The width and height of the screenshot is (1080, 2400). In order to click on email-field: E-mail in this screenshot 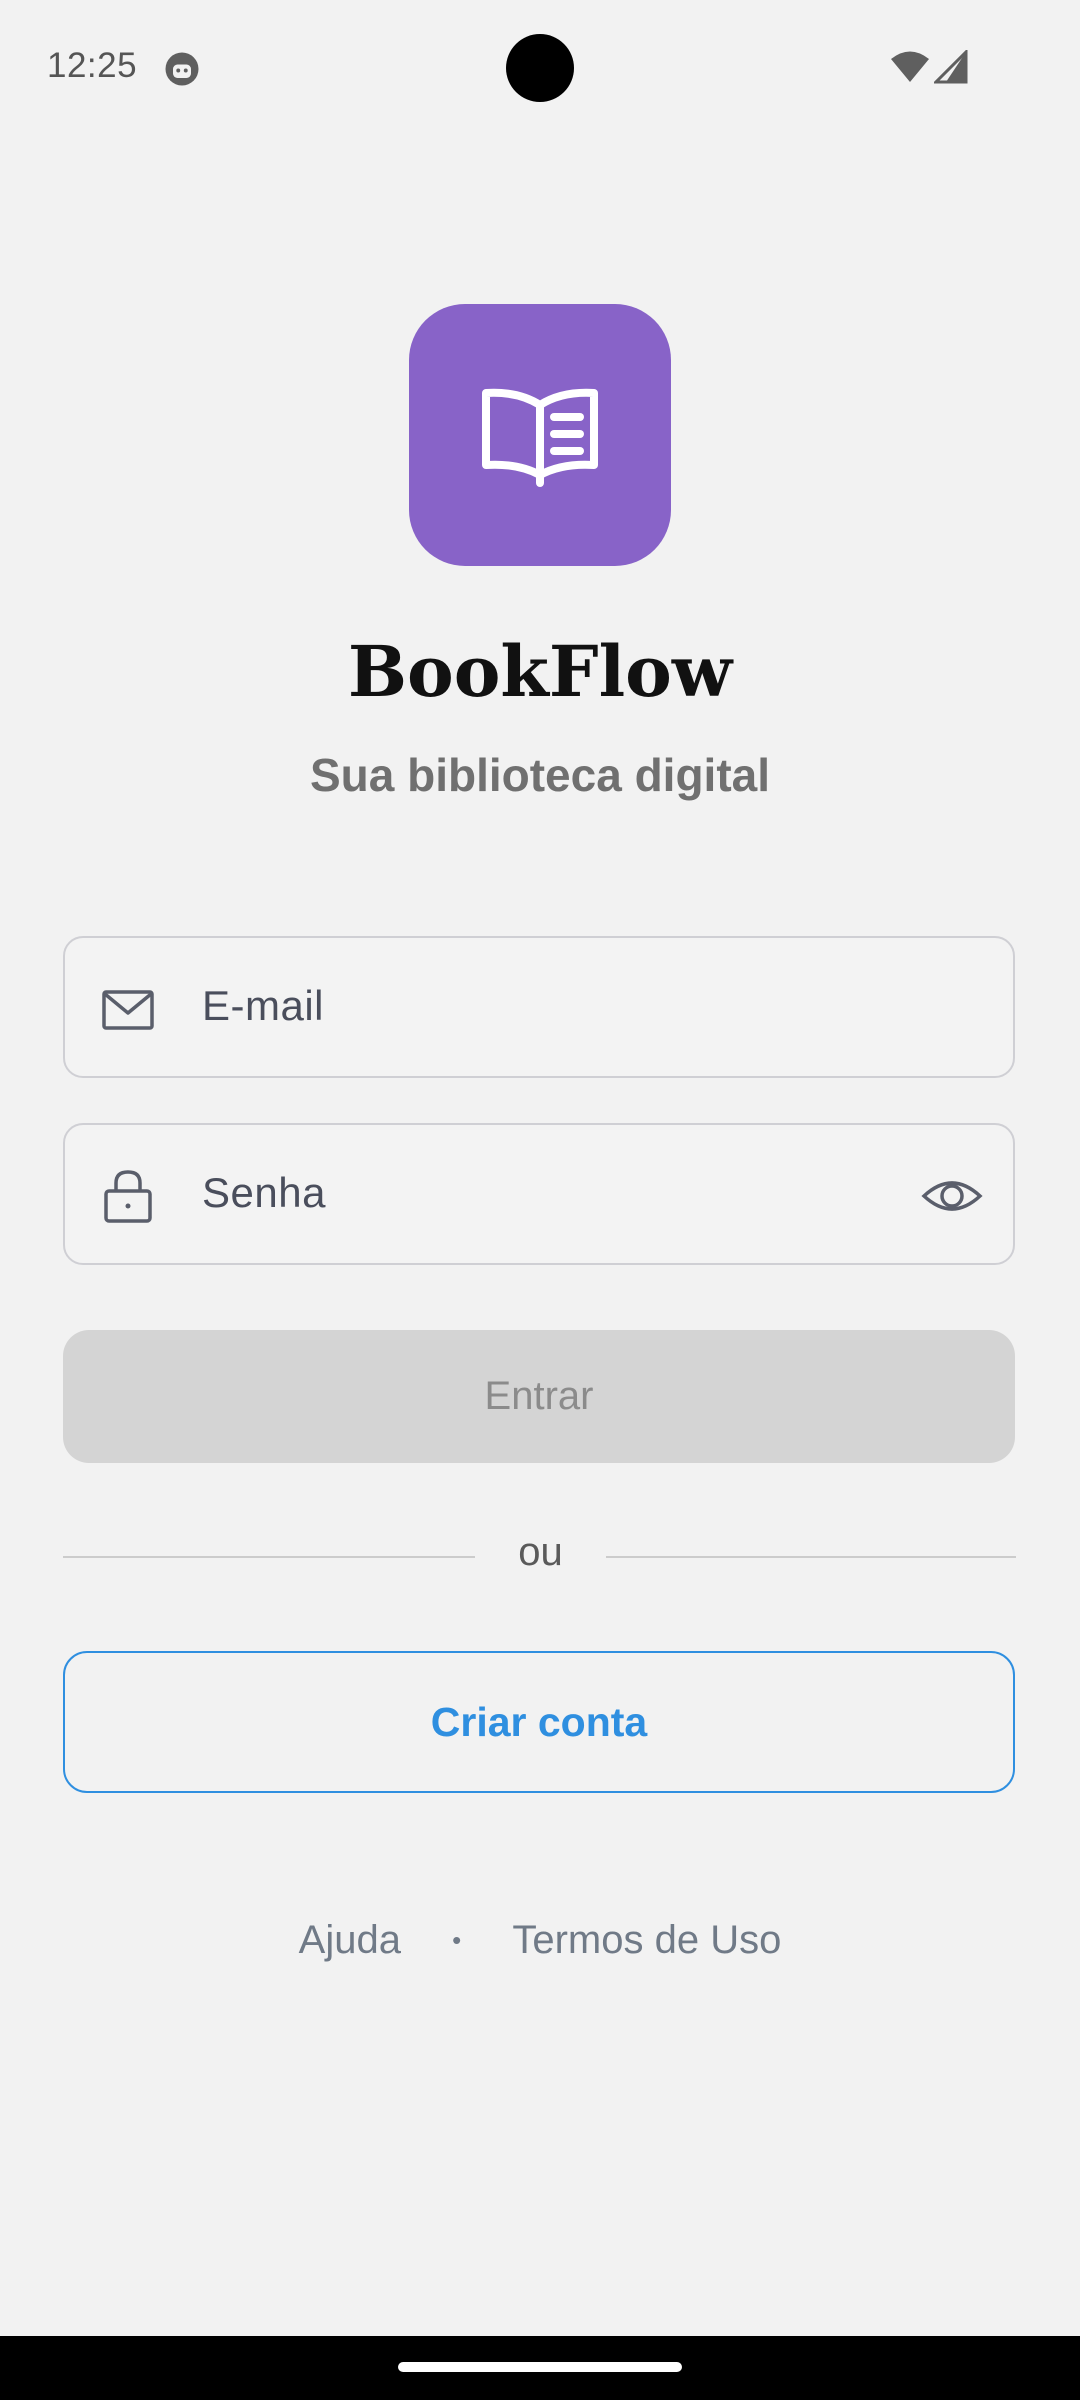, I will do `click(539, 1007)`.